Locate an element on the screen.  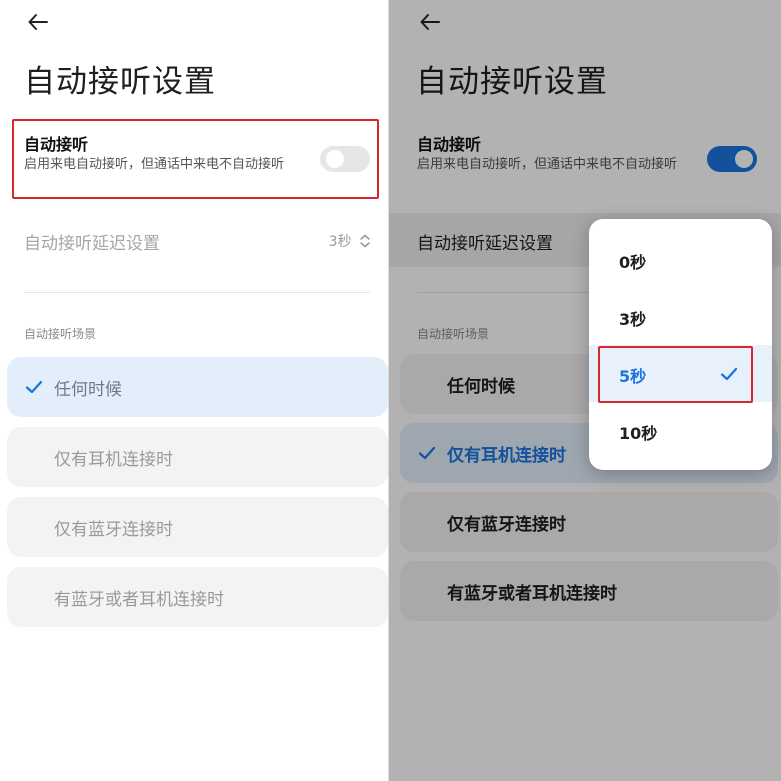
scene-option-anytime: 任何时候 is located at coordinates (197, 387).